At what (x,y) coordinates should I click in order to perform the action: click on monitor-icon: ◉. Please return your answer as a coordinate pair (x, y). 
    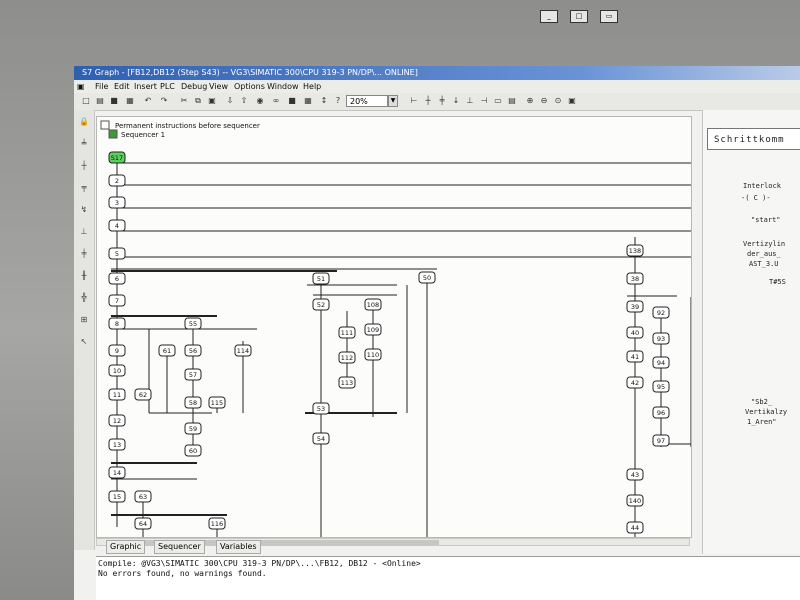
    Looking at the image, I should click on (260, 101).